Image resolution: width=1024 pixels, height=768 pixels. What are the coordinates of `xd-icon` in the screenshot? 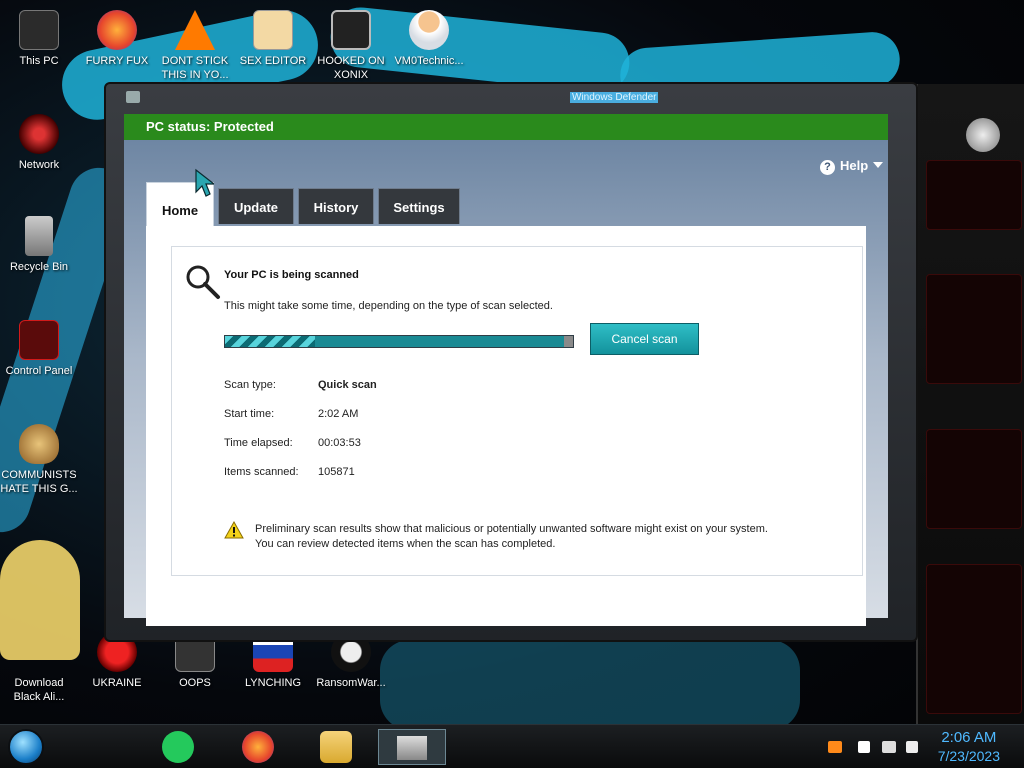 It's located at (273, 30).